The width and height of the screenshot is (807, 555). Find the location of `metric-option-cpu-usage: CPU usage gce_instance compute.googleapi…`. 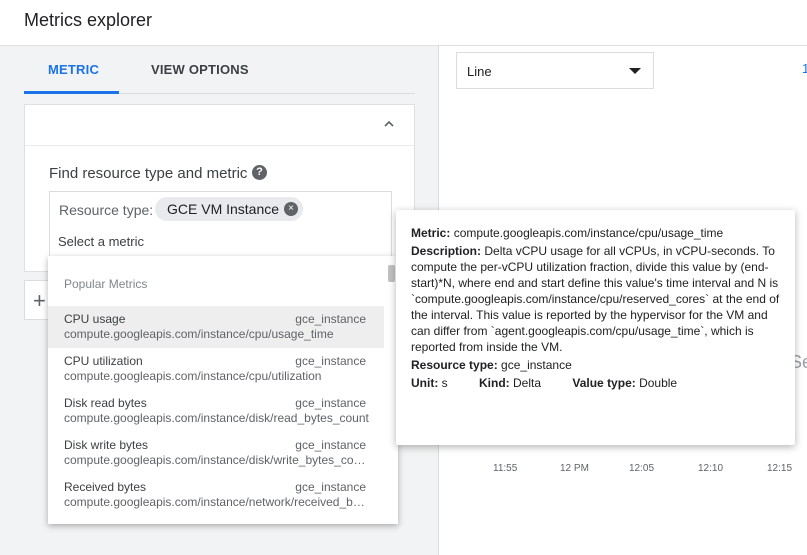

metric-option-cpu-usage: CPU usage gce_instance compute.googleapi… is located at coordinates (216, 327).